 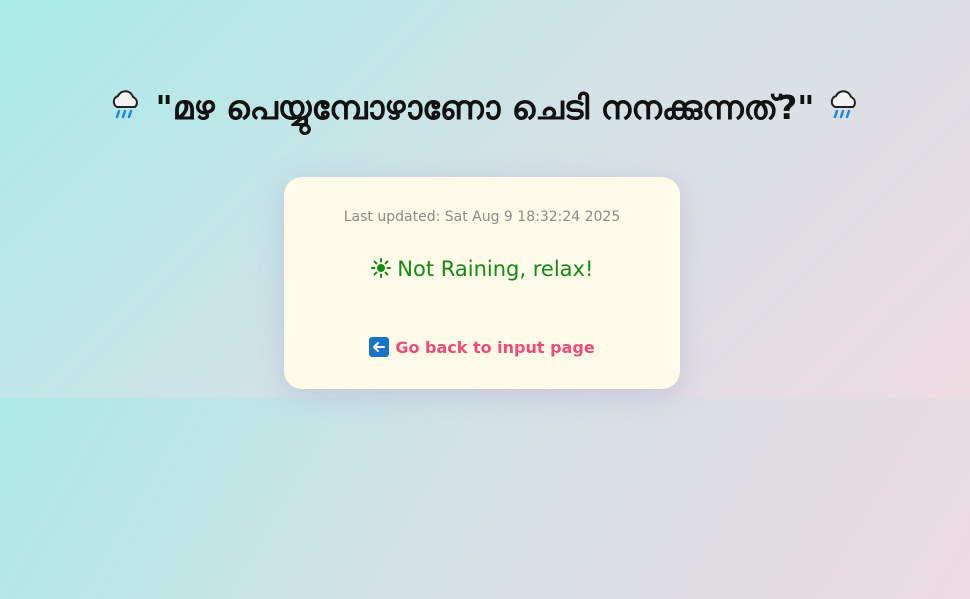 I want to click on page-title-text: "മഴ പെയ്യുമ്പോഴാണോ ചെടി നനക്കുന്നത്?", so click(x=485, y=107).